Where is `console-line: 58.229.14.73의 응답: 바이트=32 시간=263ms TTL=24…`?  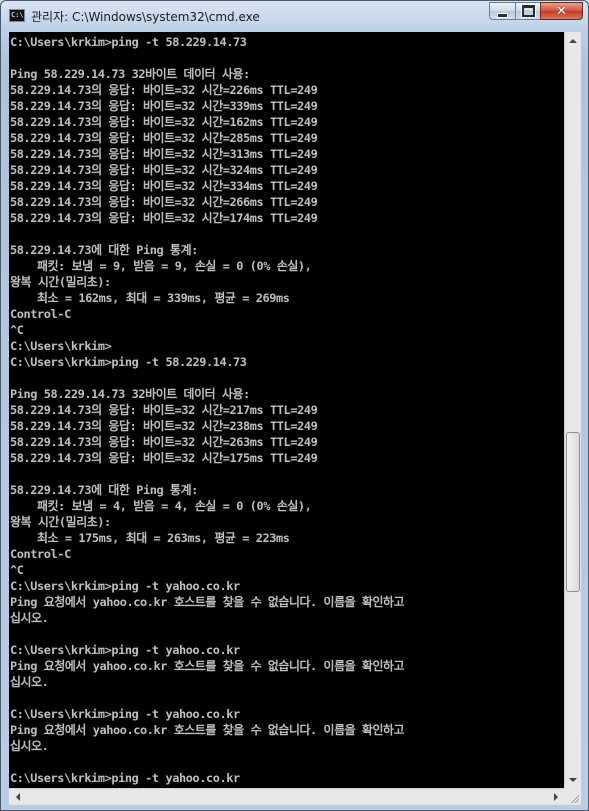
console-line: 58.229.14.73의 응답: 바이트=32 시간=263ms TTL=24… is located at coordinates (164, 442).